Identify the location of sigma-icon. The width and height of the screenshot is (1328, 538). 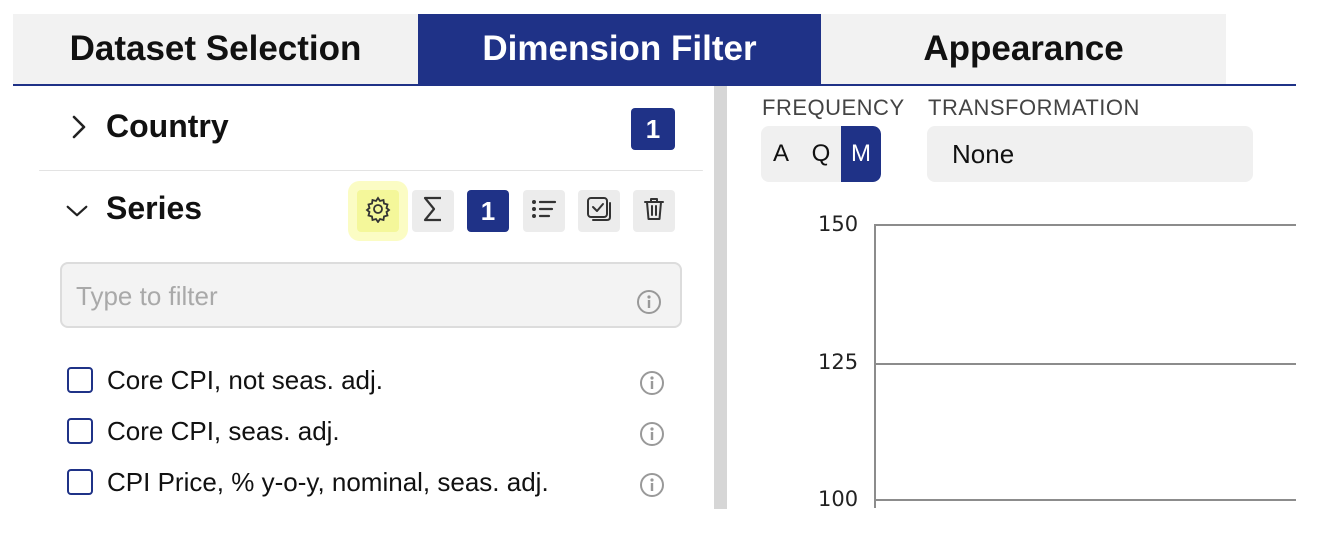
(433, 211).